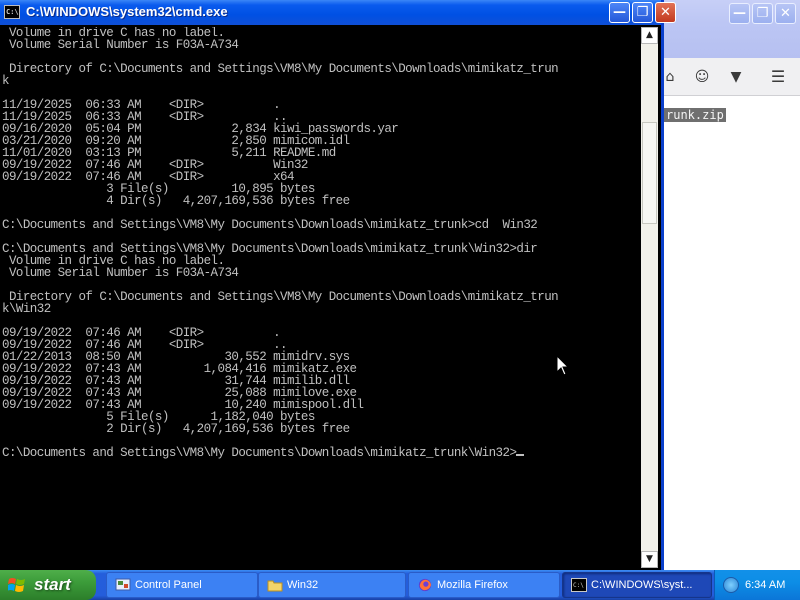 Image resolution: width=800 pixels, height=600 pixels. Describe the element at coordinates (649, 297) in the screenshot. I see `vertical-scrollbar: ▲ ▼` at that location.